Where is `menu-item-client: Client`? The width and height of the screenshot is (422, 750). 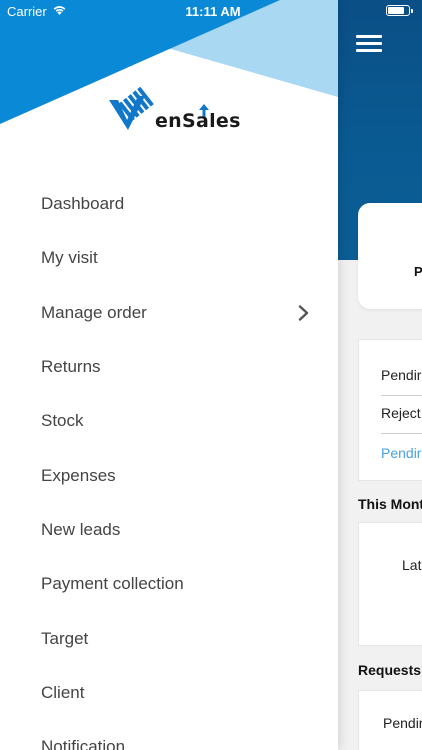 menu-item-client: Client is located at coordinates (169, 693).